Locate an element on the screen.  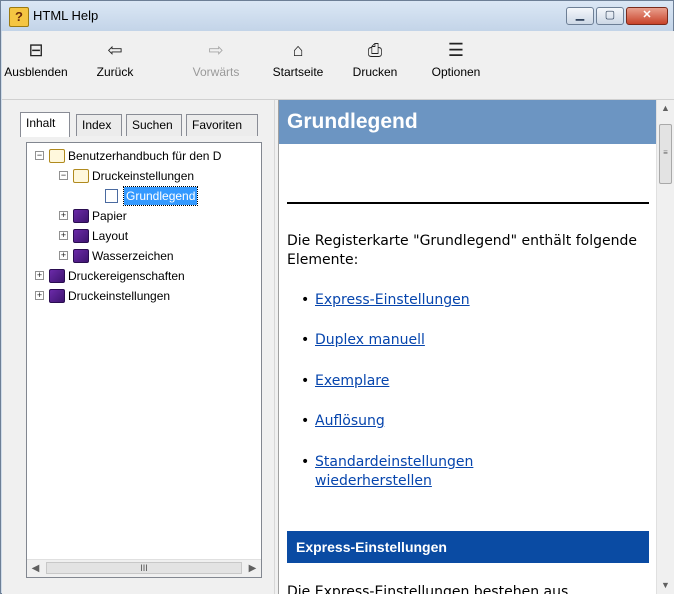
options-icon: ☰ is located at coordinates (456, 50).